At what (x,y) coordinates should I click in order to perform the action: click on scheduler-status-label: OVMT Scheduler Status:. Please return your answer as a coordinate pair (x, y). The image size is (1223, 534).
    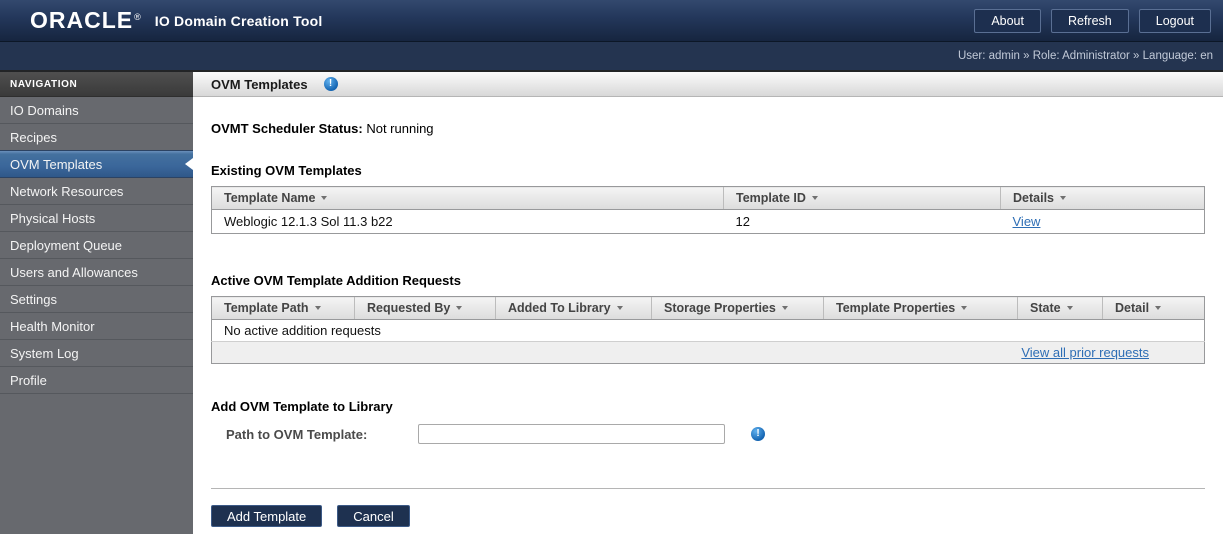
    Looking at the image, I should click on (287, 128).